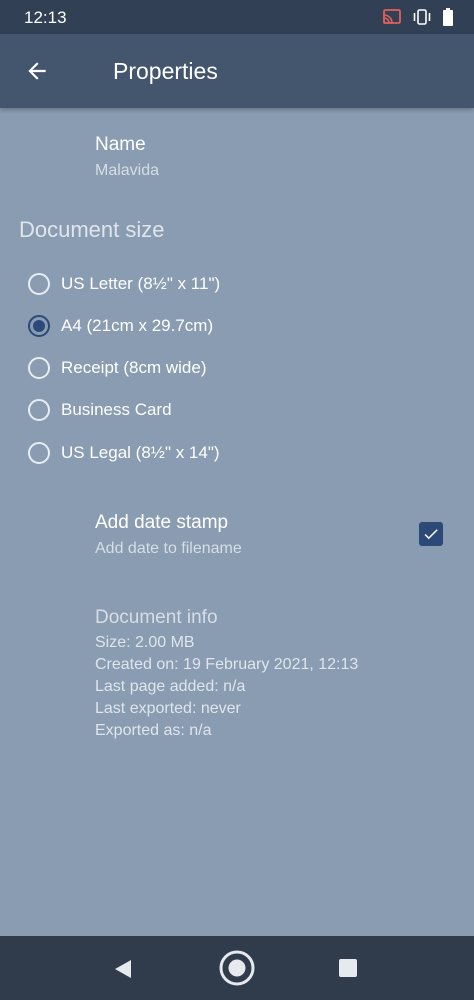 This screenshot has width=474, height=1000. Describe the element at coordinates (140, 452) in the screenshot. I see `radio-label: US Legal (8½" x 14")` at that location.